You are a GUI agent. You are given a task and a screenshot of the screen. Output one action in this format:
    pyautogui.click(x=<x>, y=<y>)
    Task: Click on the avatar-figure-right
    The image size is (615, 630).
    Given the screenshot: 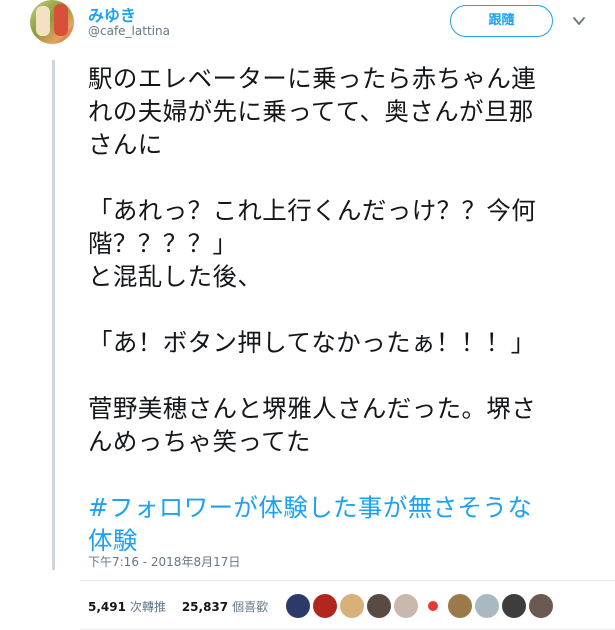 What is the action you would take?
    pyautogui.click(x=61, y=20)
    